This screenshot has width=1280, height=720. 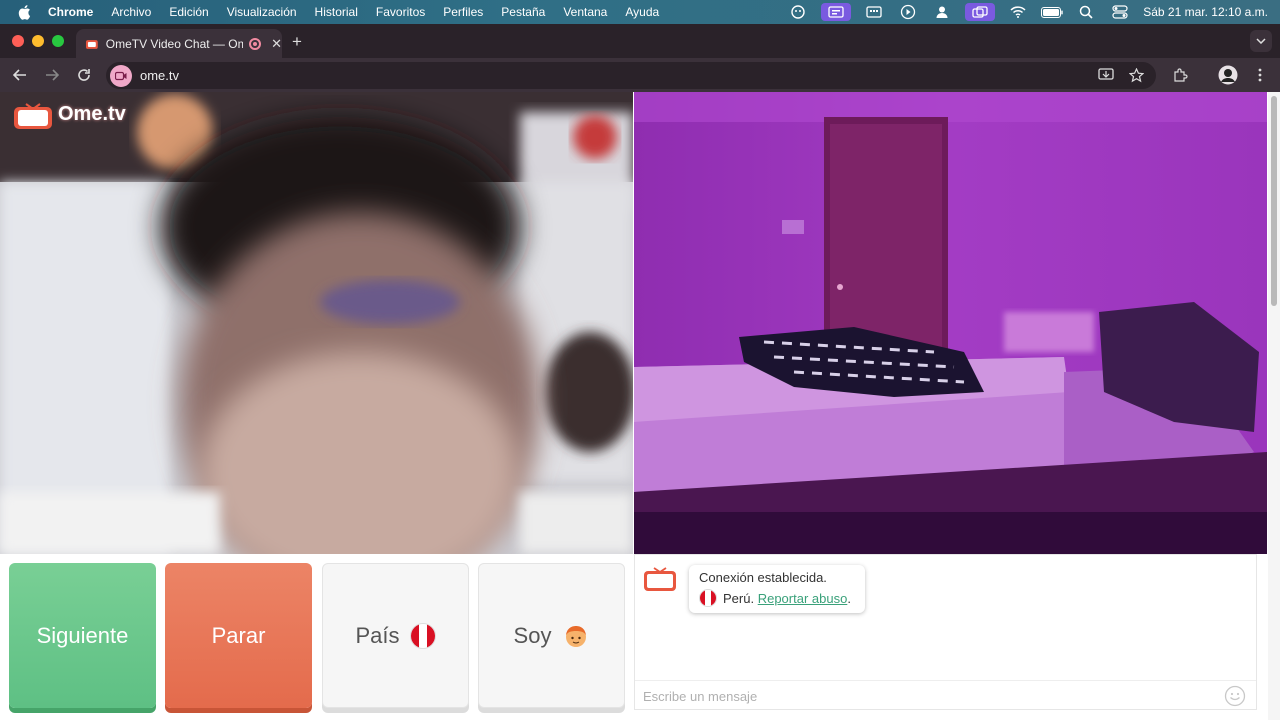 What do you see at coordinates (660, 579) in the screenshot?
I see `ometv-small-logo-icon` at bounding box center [660, 579].